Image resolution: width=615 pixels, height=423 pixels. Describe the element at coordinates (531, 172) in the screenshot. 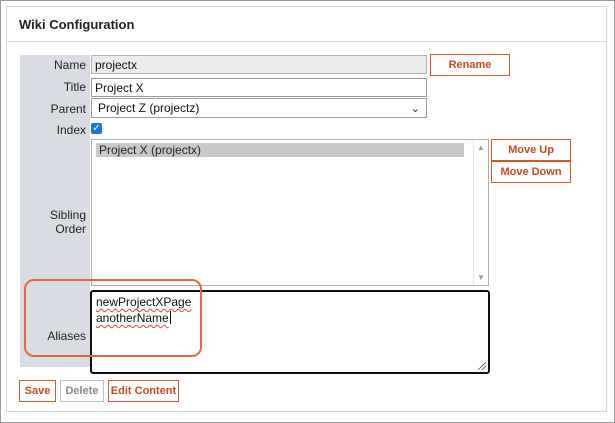

I see `move-down-button: Move Down` at that location.